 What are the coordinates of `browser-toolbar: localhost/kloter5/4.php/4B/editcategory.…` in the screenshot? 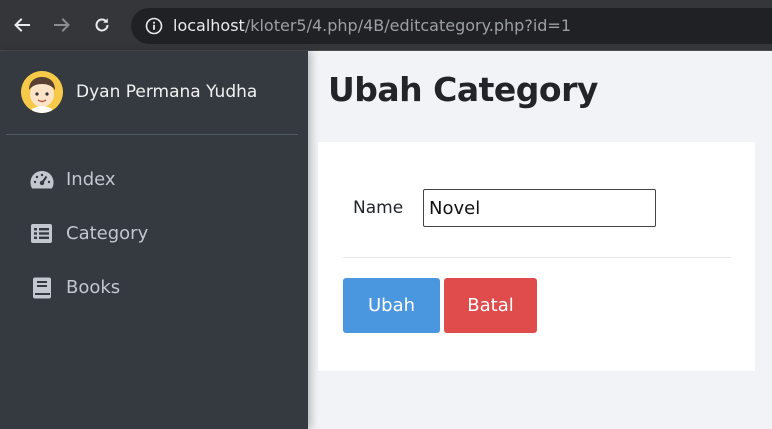 It's located at (386, 25).